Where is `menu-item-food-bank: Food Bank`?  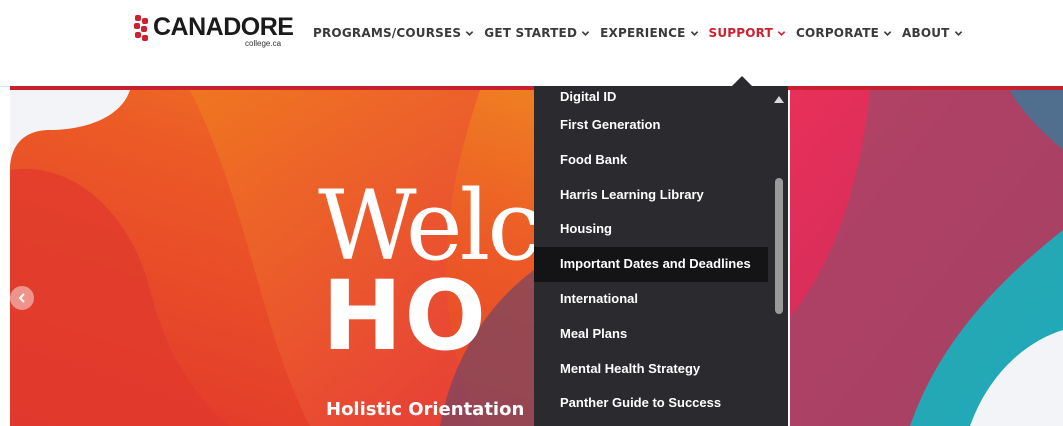 menu-item-food-bank: Food Bank is located at coordinates (651, 160).